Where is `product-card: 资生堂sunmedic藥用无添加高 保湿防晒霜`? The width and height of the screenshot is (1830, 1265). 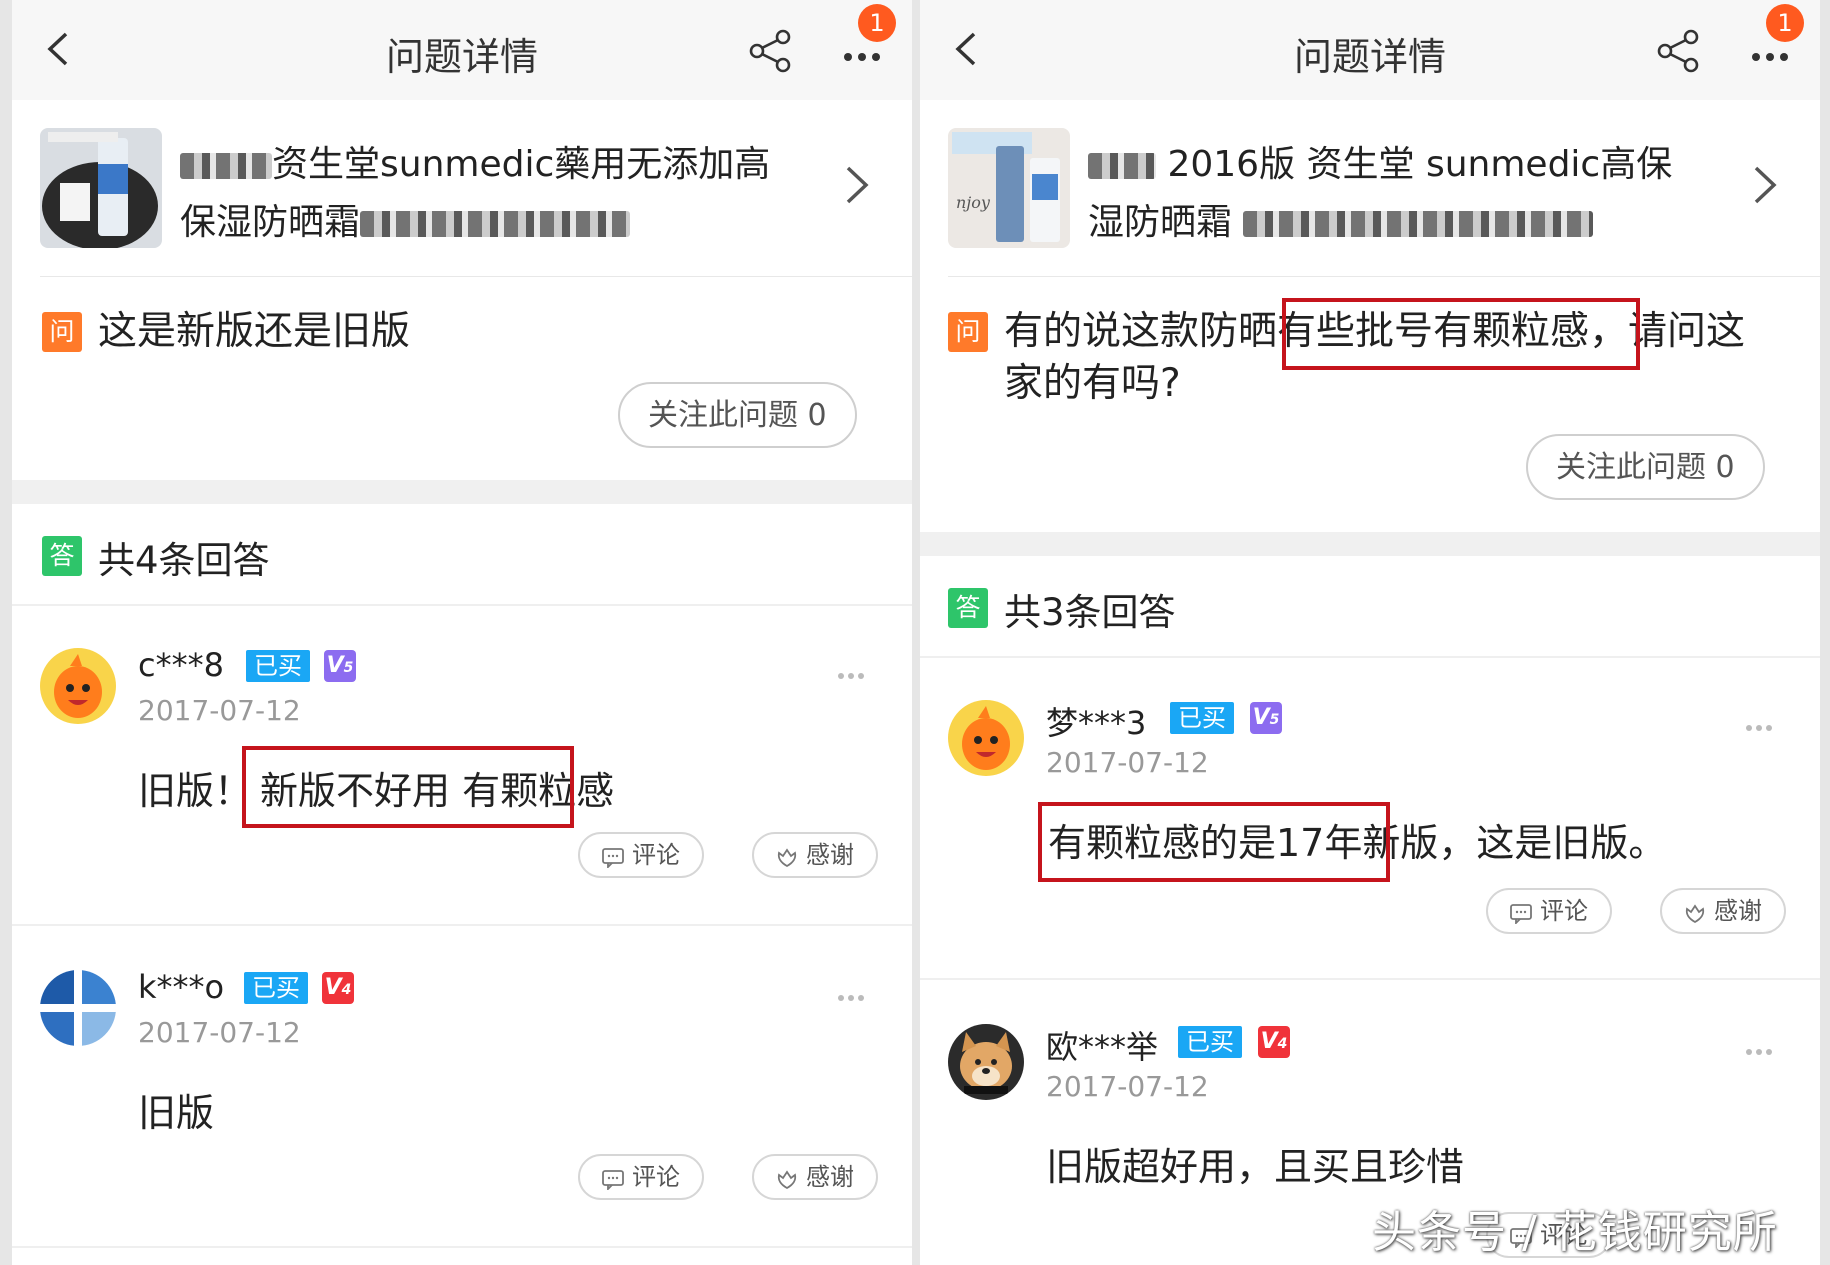
product-card: 资生堂sunmedic藥用无添加高 保湿防晒霜 is located at coordinates (462, 188).